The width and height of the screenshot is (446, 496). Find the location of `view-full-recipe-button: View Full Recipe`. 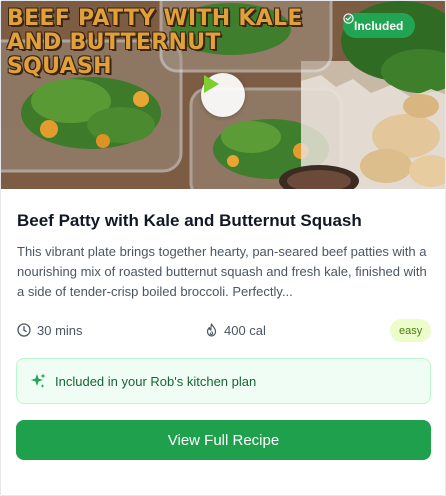

view-full-recipe-button: View Full Recipe is located at coordinates (223, 440).